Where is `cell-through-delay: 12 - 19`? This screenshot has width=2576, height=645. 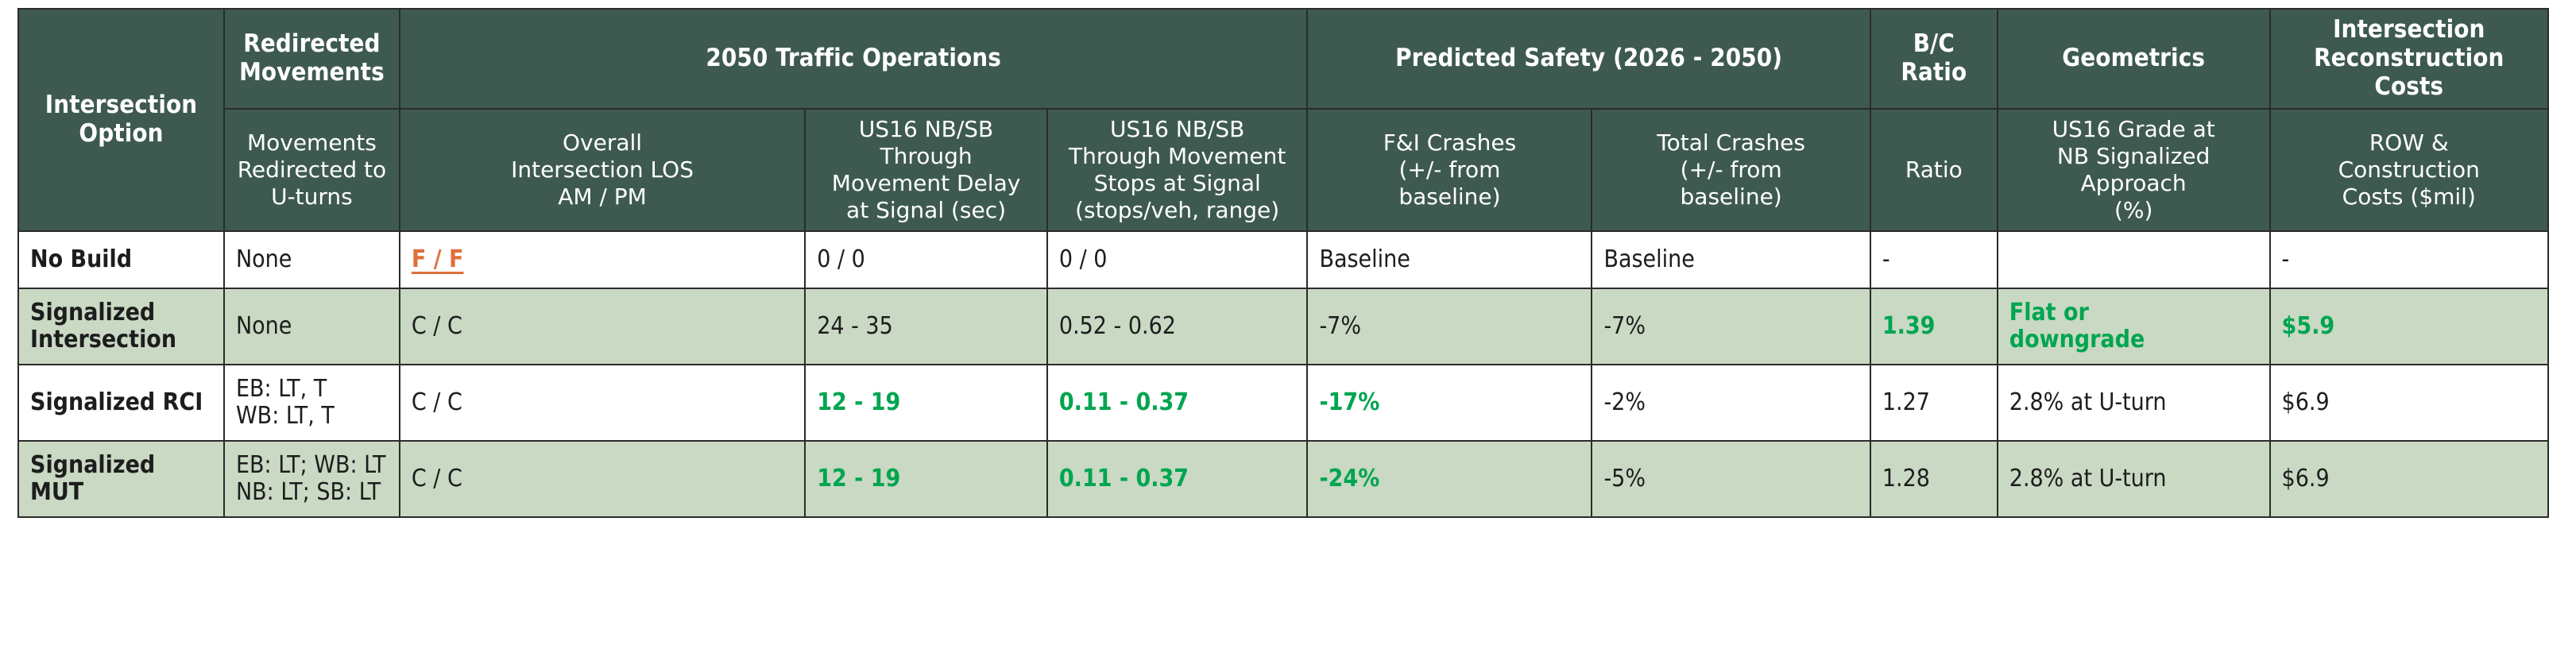
cell-through-delay: 12 - 19 is located at coordinates (926, 479).